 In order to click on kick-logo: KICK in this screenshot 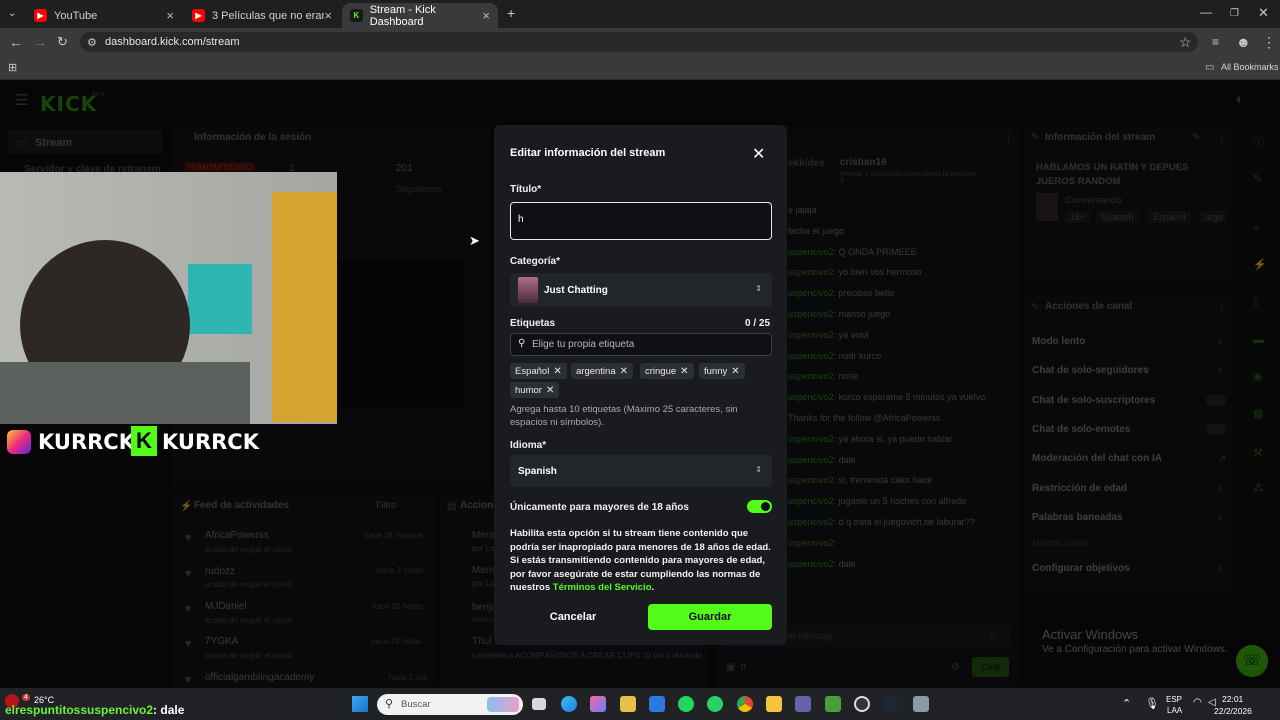, I will do `click(68, 104)`.